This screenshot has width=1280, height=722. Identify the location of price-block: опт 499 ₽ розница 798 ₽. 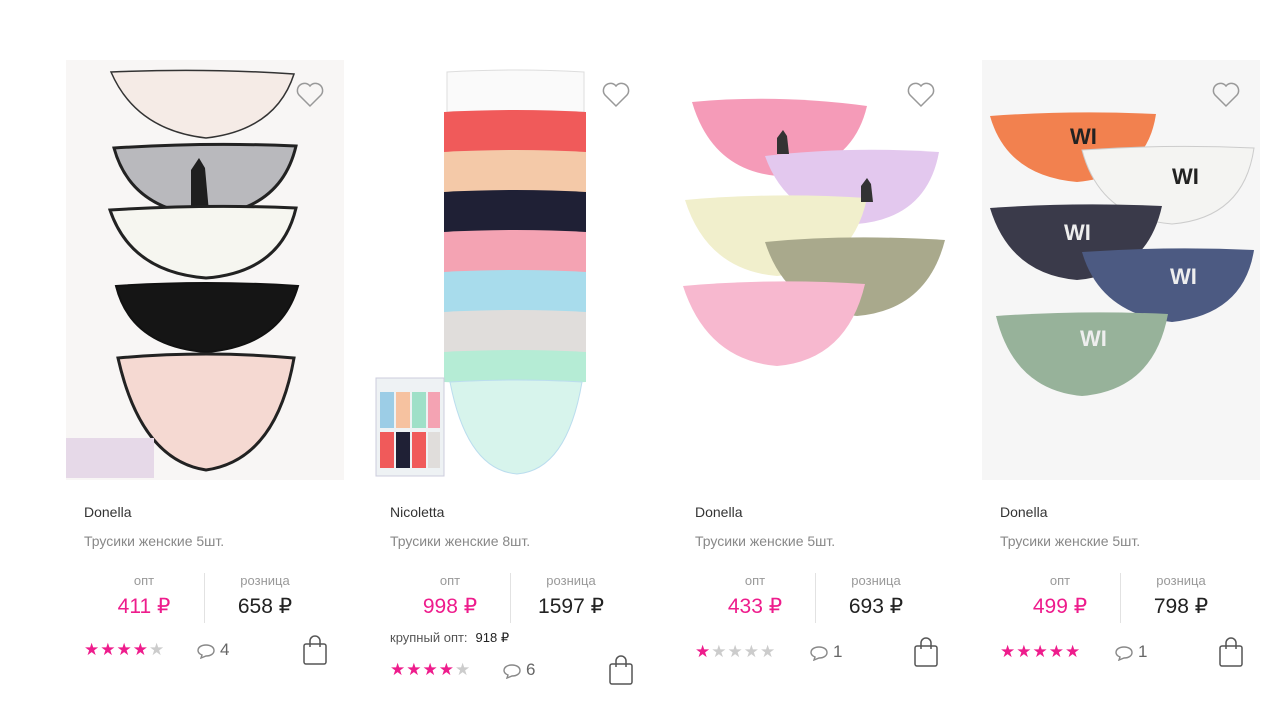
(1120, 598).